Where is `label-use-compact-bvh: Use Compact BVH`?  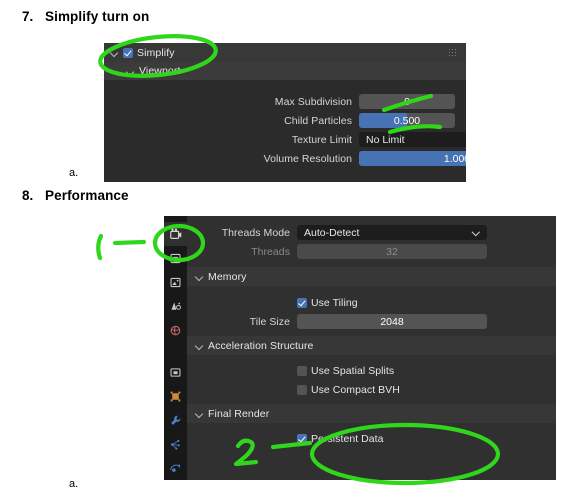
label-use-compact-bvh: Use Compact BVH is located at coordinates (355, 389).